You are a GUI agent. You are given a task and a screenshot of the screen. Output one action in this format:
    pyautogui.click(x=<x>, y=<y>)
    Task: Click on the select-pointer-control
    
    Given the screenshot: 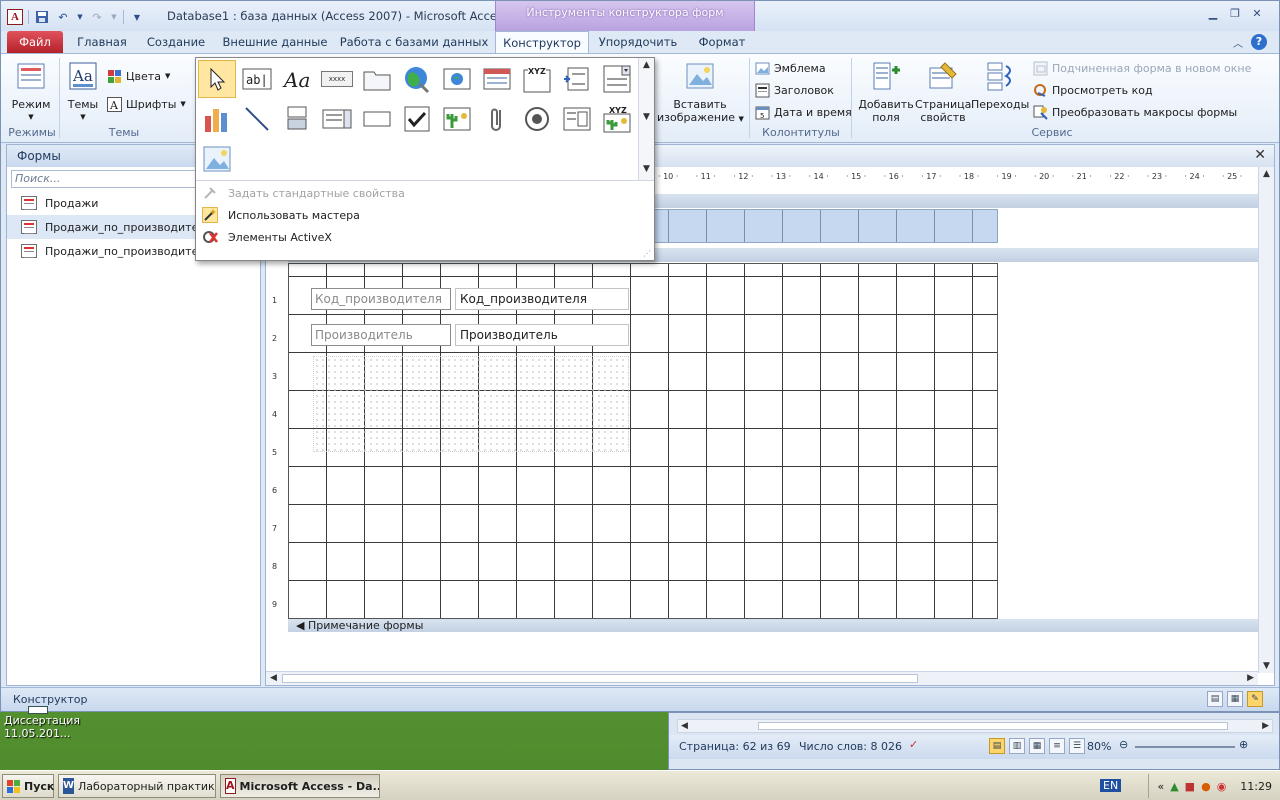 What is the action you would take?
    pyautogui.click(x=217, y=79)
    